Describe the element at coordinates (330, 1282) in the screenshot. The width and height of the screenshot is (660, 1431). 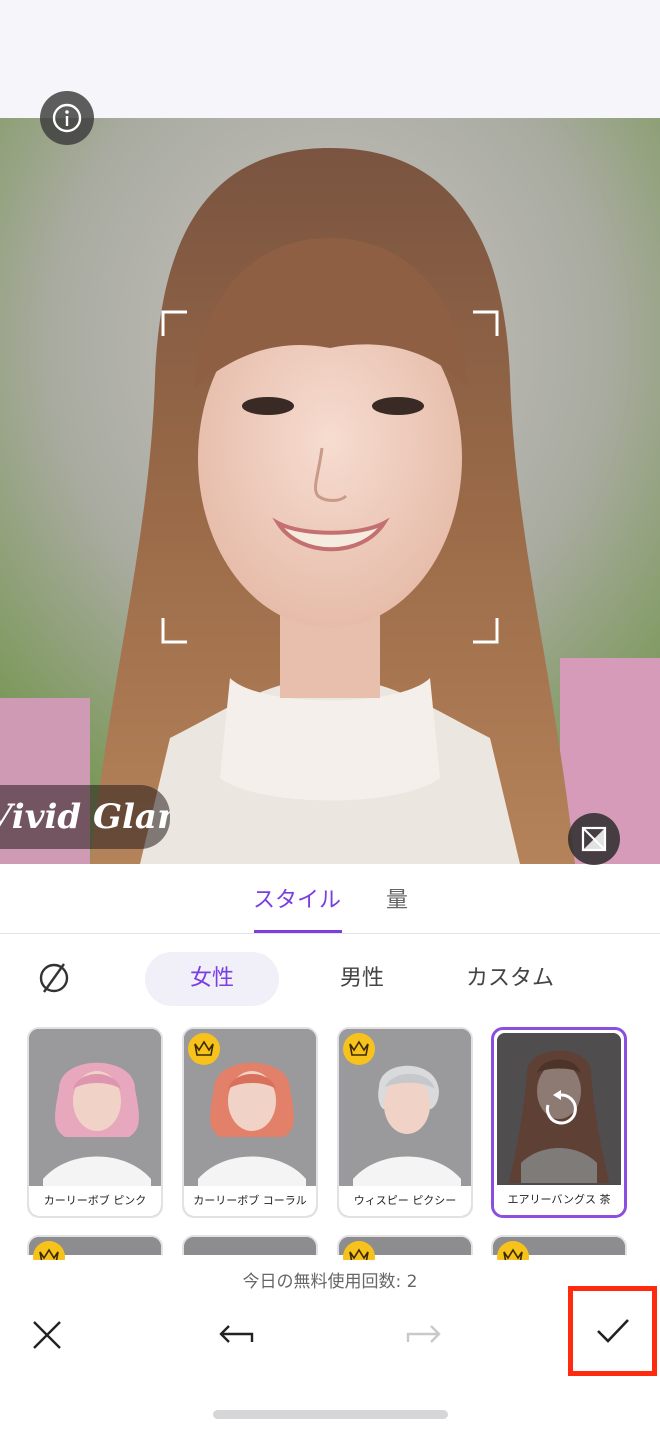
I see `free-uses-counter: 今日の無料使用回数: 2` at that location.